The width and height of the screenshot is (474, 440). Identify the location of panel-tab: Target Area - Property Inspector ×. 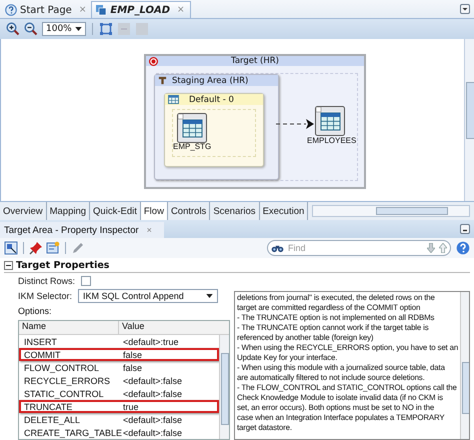
(82, 230).